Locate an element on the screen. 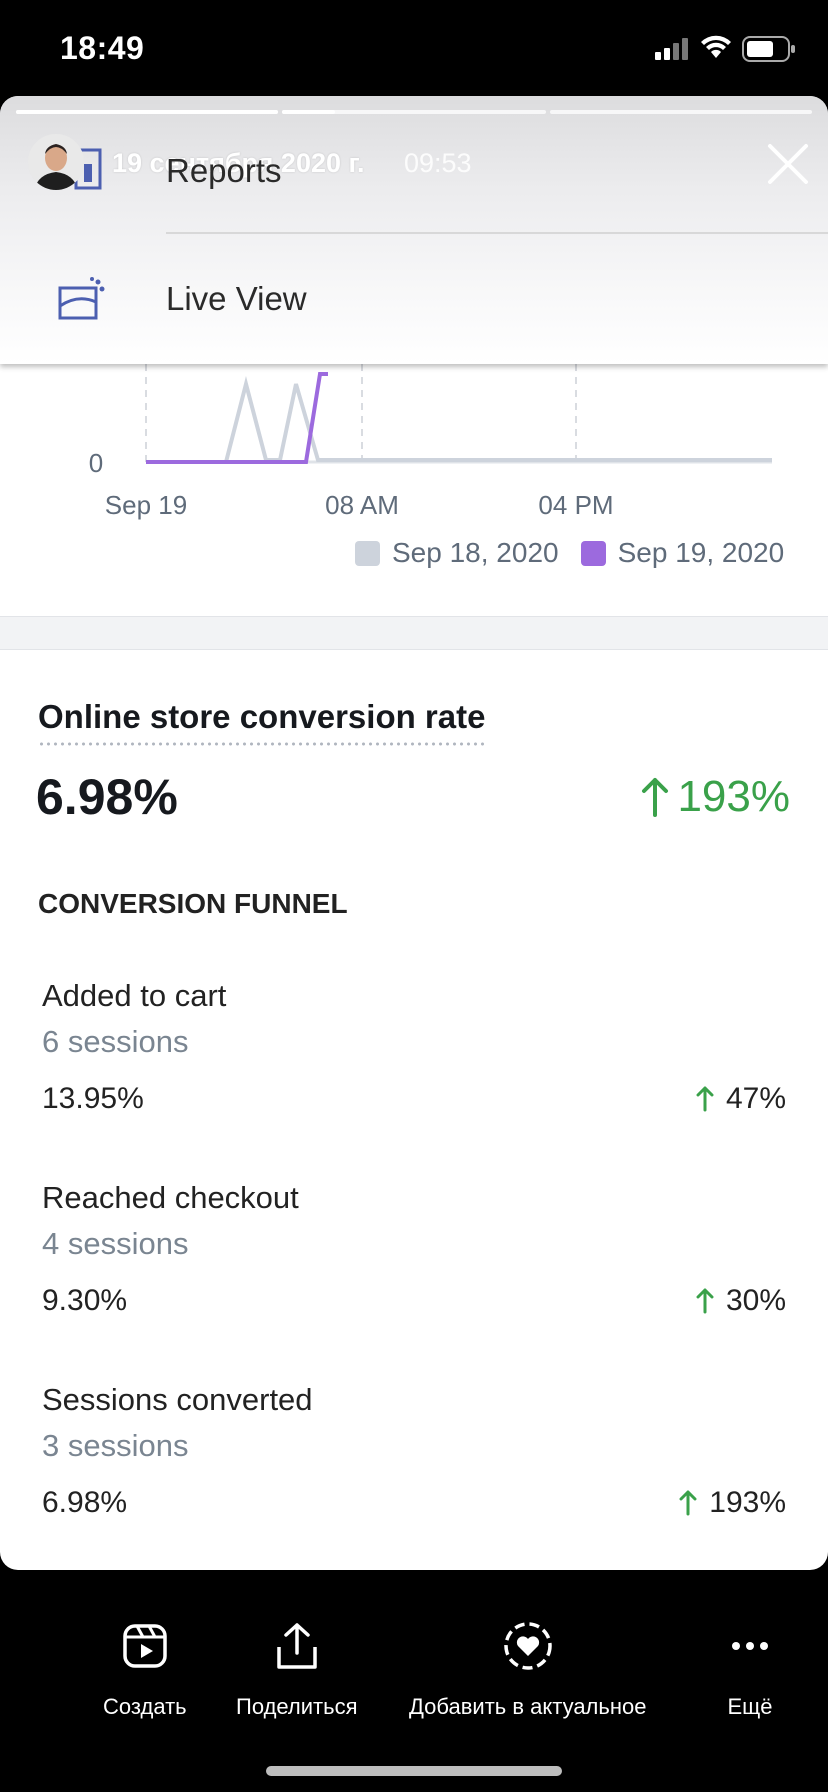 The width and height of the screenshot is (828, 1792). funnel-label: Reached checkout is located at coordinates (170, 1197).